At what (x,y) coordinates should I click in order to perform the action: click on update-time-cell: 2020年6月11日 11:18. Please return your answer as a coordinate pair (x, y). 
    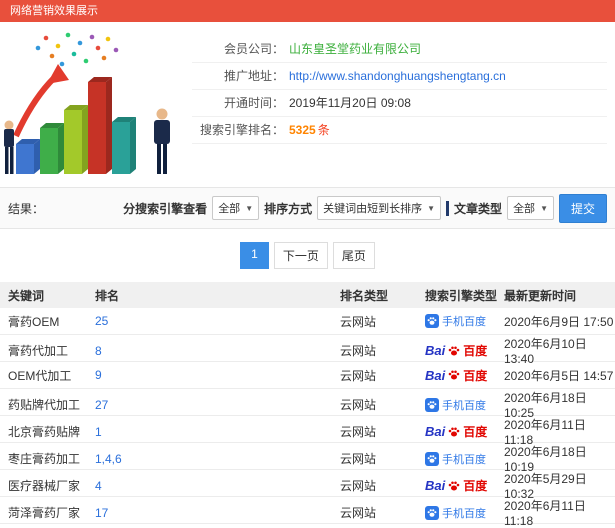
    Looking at the image, I should click on (545, 513).